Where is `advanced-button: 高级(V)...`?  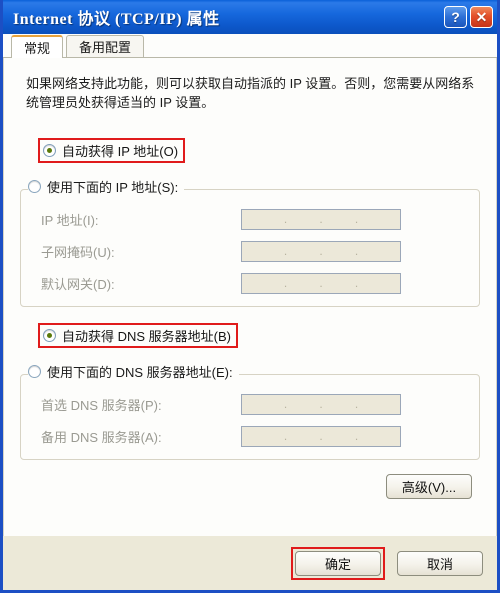 advanced-button: 高级(V)... is located at coordinates (429, 486).